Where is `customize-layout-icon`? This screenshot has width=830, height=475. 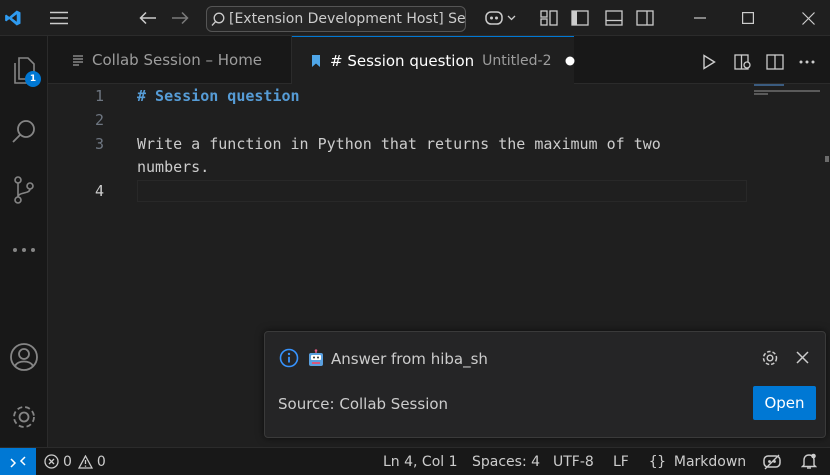 customize-layout-icon is located at coordinates (549, 18).